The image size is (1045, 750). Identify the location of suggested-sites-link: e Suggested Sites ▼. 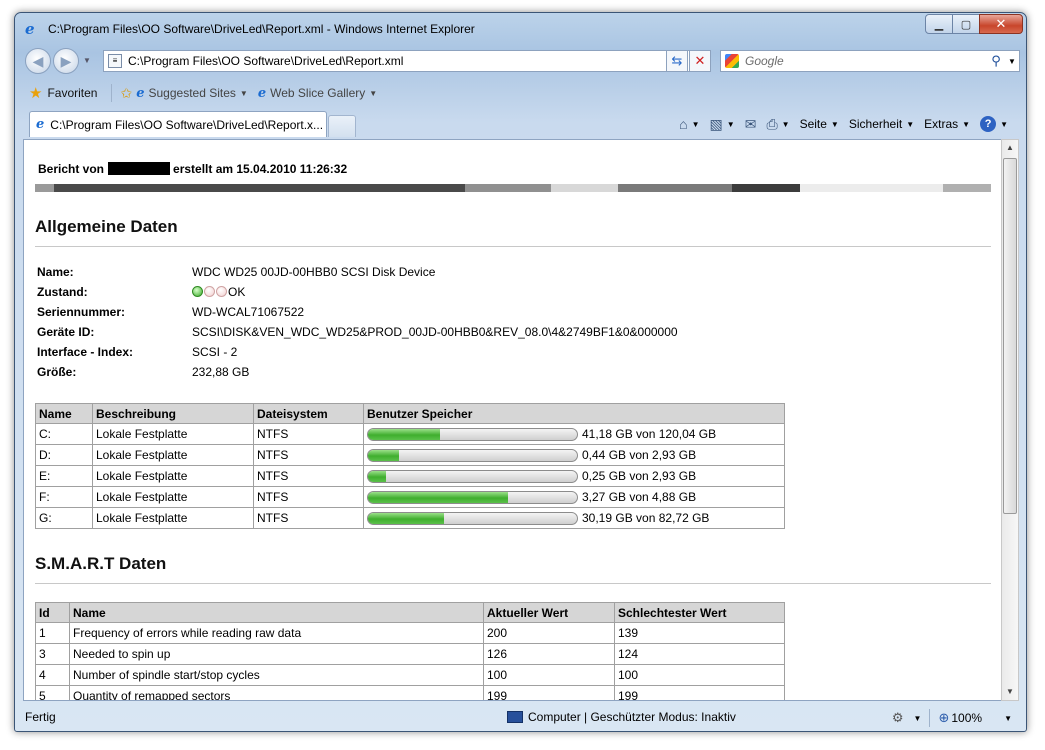
(192, 93).